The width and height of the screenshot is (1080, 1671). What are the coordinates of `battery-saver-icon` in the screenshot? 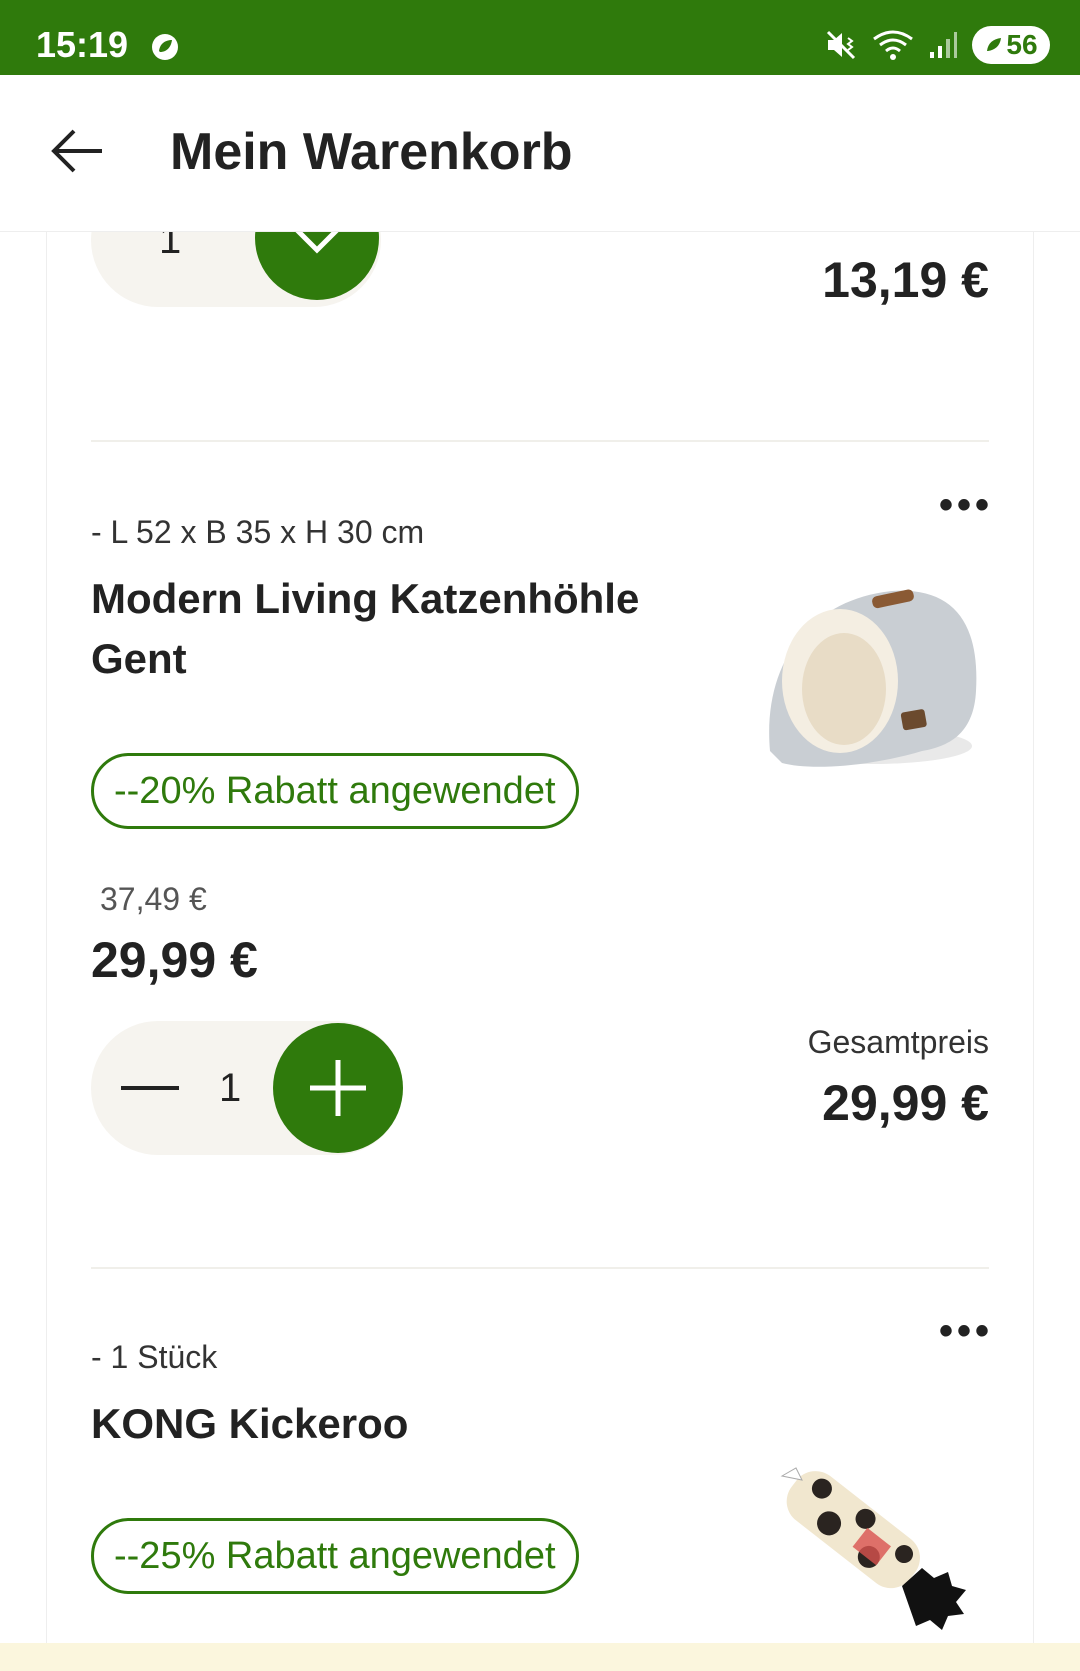 It's located at (994, 44).